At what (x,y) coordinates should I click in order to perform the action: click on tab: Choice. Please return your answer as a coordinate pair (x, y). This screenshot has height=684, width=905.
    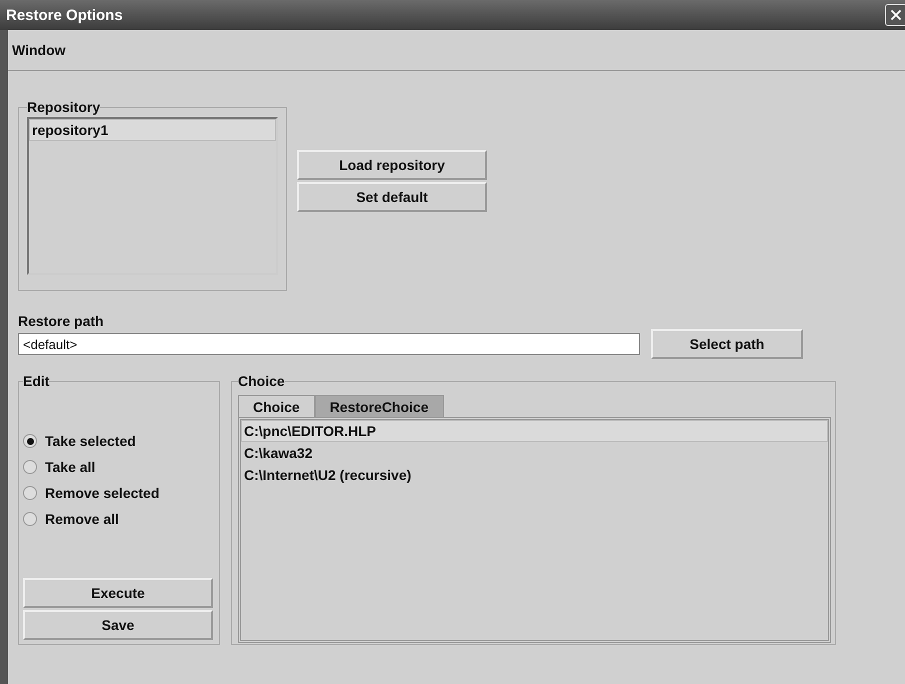
    Looking at the image, I should click on (276, 406).